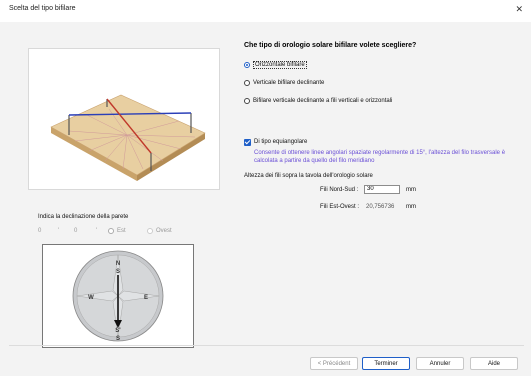 The image size is (531, 376). I want to click on compass-w: W, so click(91, 298).